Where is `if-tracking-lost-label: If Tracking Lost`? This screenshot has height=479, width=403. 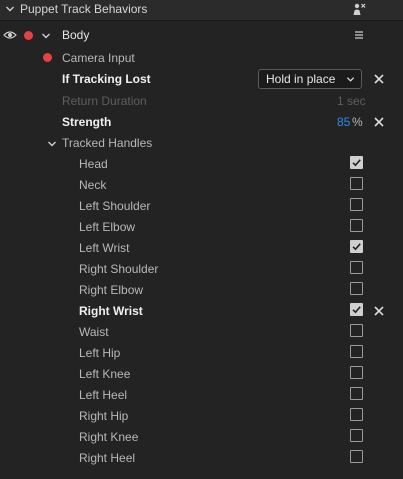
if-tracking-lost-label: If Tracking Lost is located at coordinates (106, 79).